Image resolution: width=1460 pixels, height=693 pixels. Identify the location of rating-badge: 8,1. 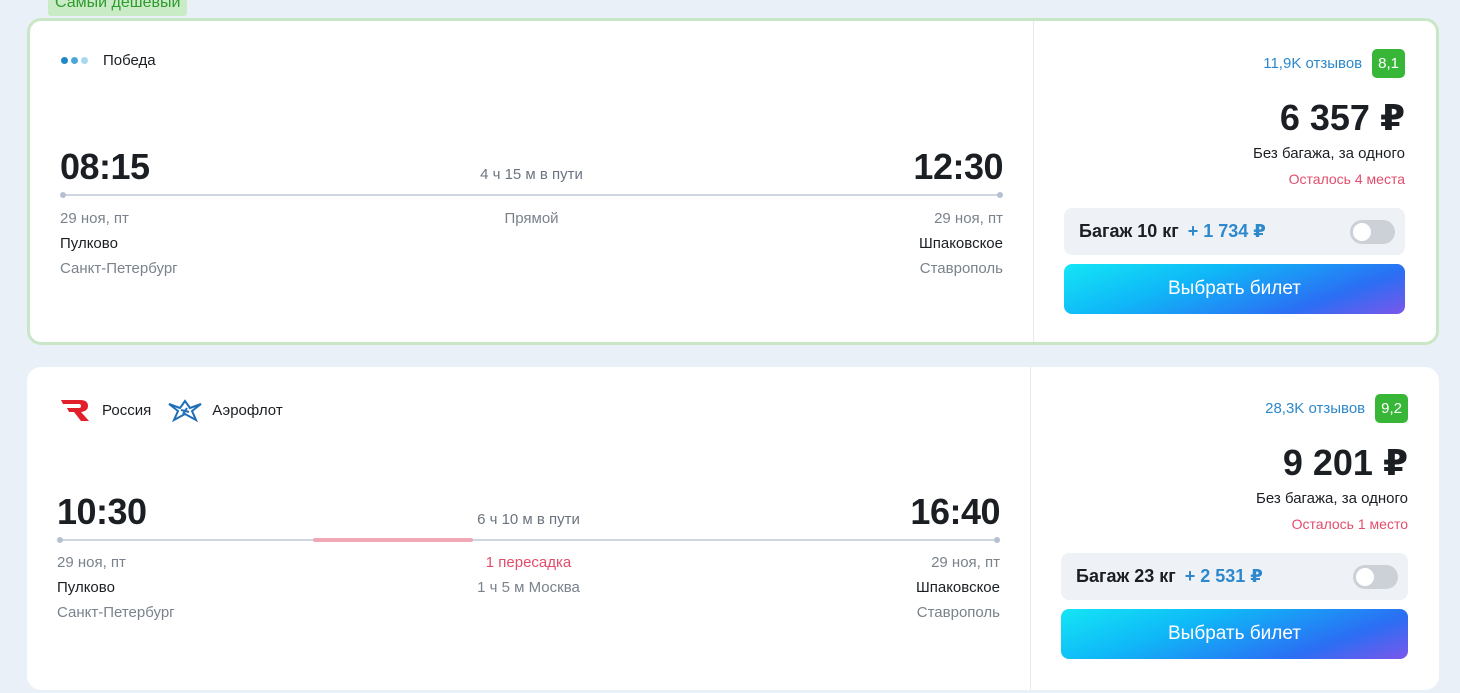
(1388, 63).